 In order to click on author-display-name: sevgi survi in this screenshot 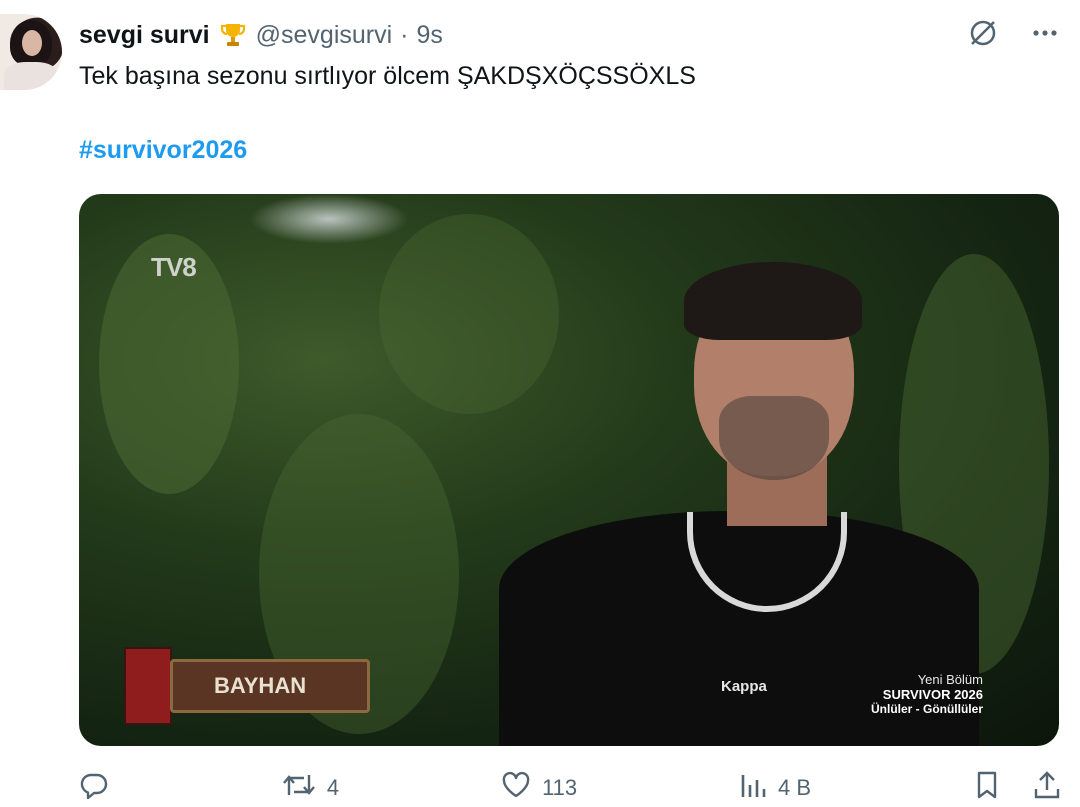, I will do `click(144, 35)`.